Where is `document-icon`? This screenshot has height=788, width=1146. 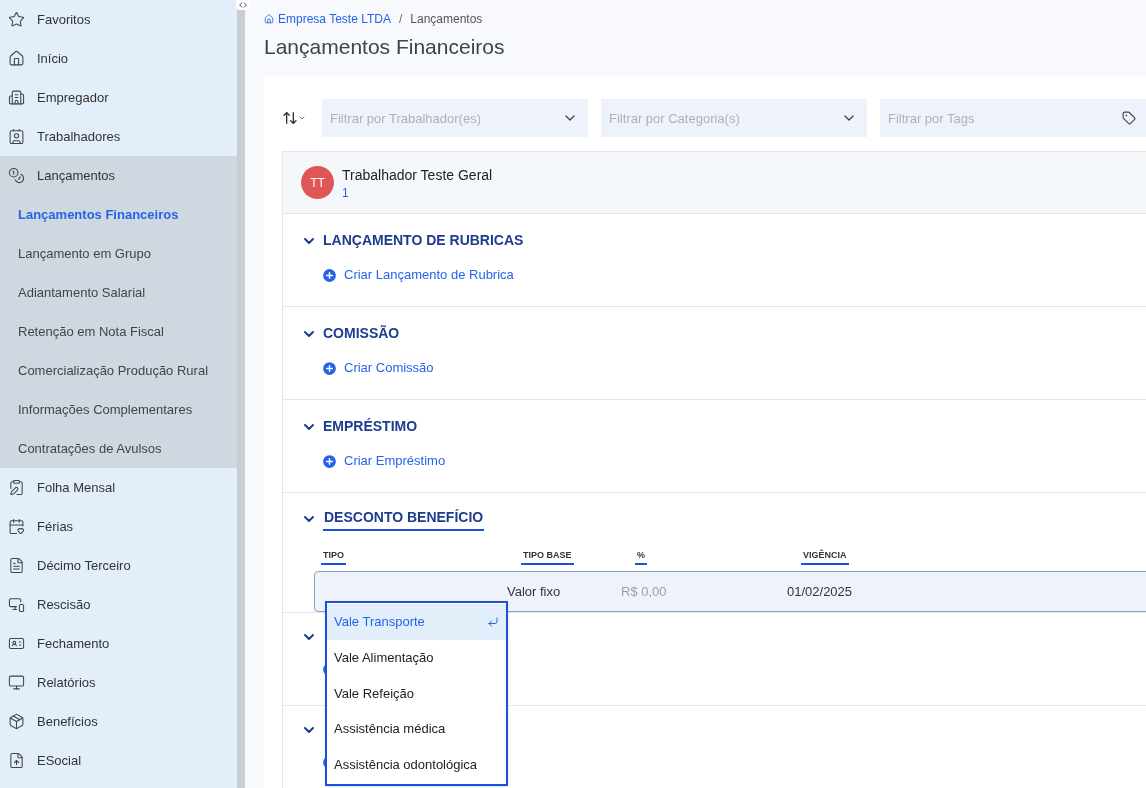 document-icon is located at coordinates (16, 565).